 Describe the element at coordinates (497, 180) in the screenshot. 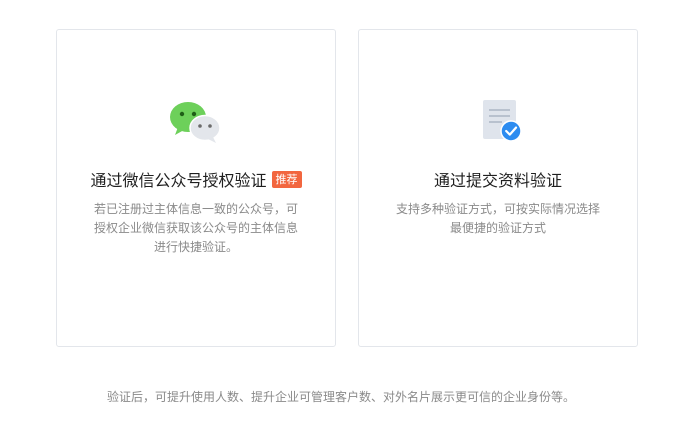

I see `card-title: 通过提交资料验证` at that location.